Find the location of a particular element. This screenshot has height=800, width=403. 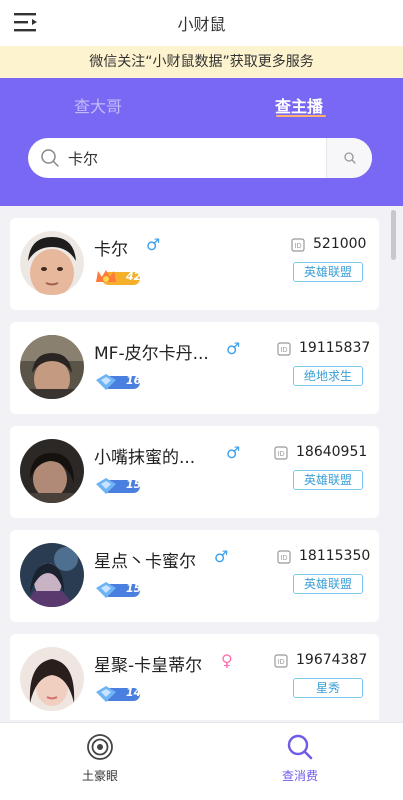

nav-label: 土豪眼 is located at coordinates (99, 776).